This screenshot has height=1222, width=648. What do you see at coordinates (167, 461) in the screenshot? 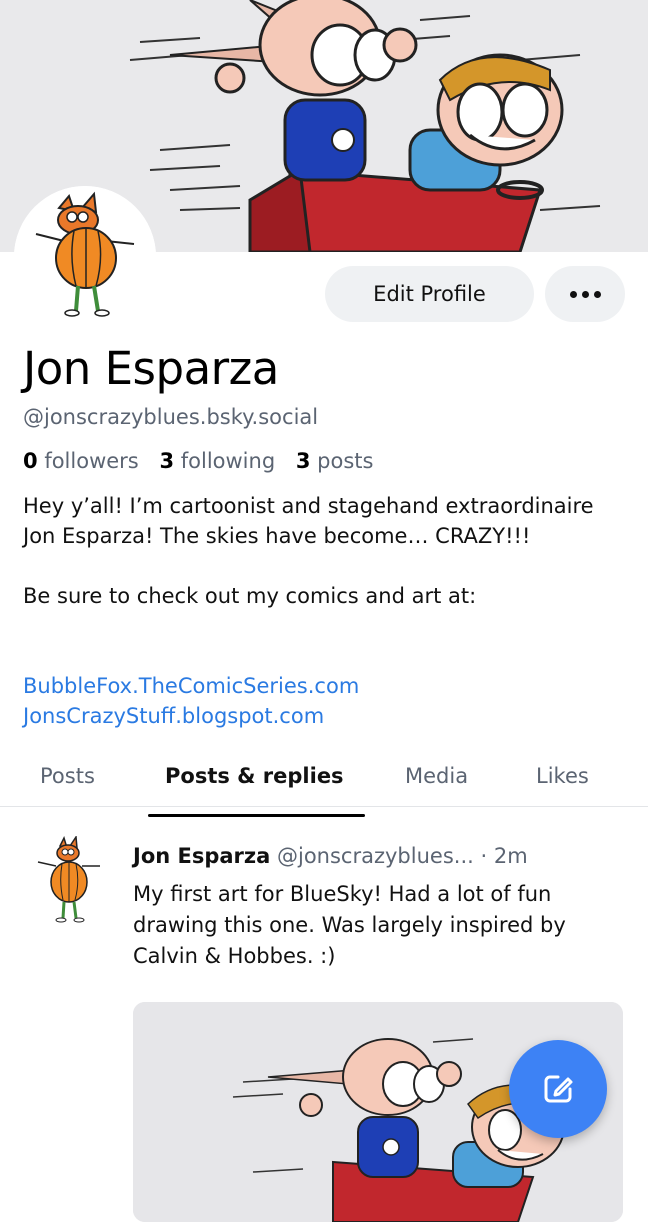
I see `following-count: 3` at bounding box center [167, 461].